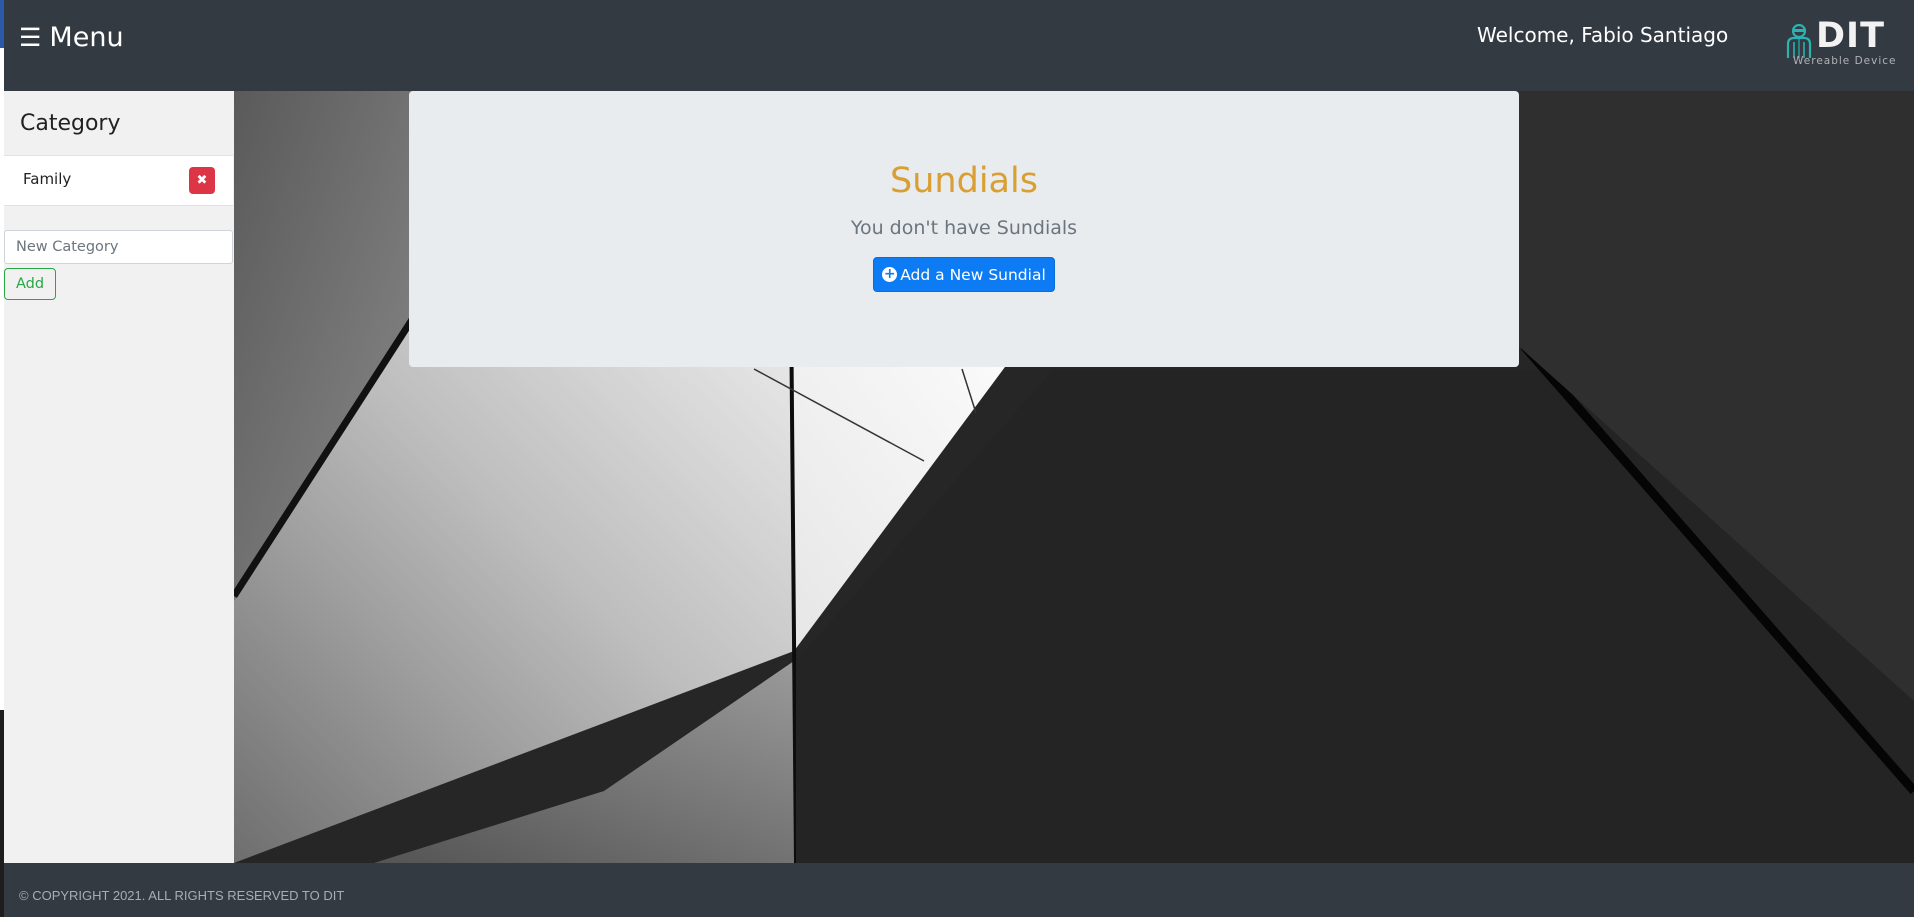 Image resolution: width=1914 pixels, height=917 pixels. I want to click on logo-tagline: Wereable Device, so click(1845, 61).